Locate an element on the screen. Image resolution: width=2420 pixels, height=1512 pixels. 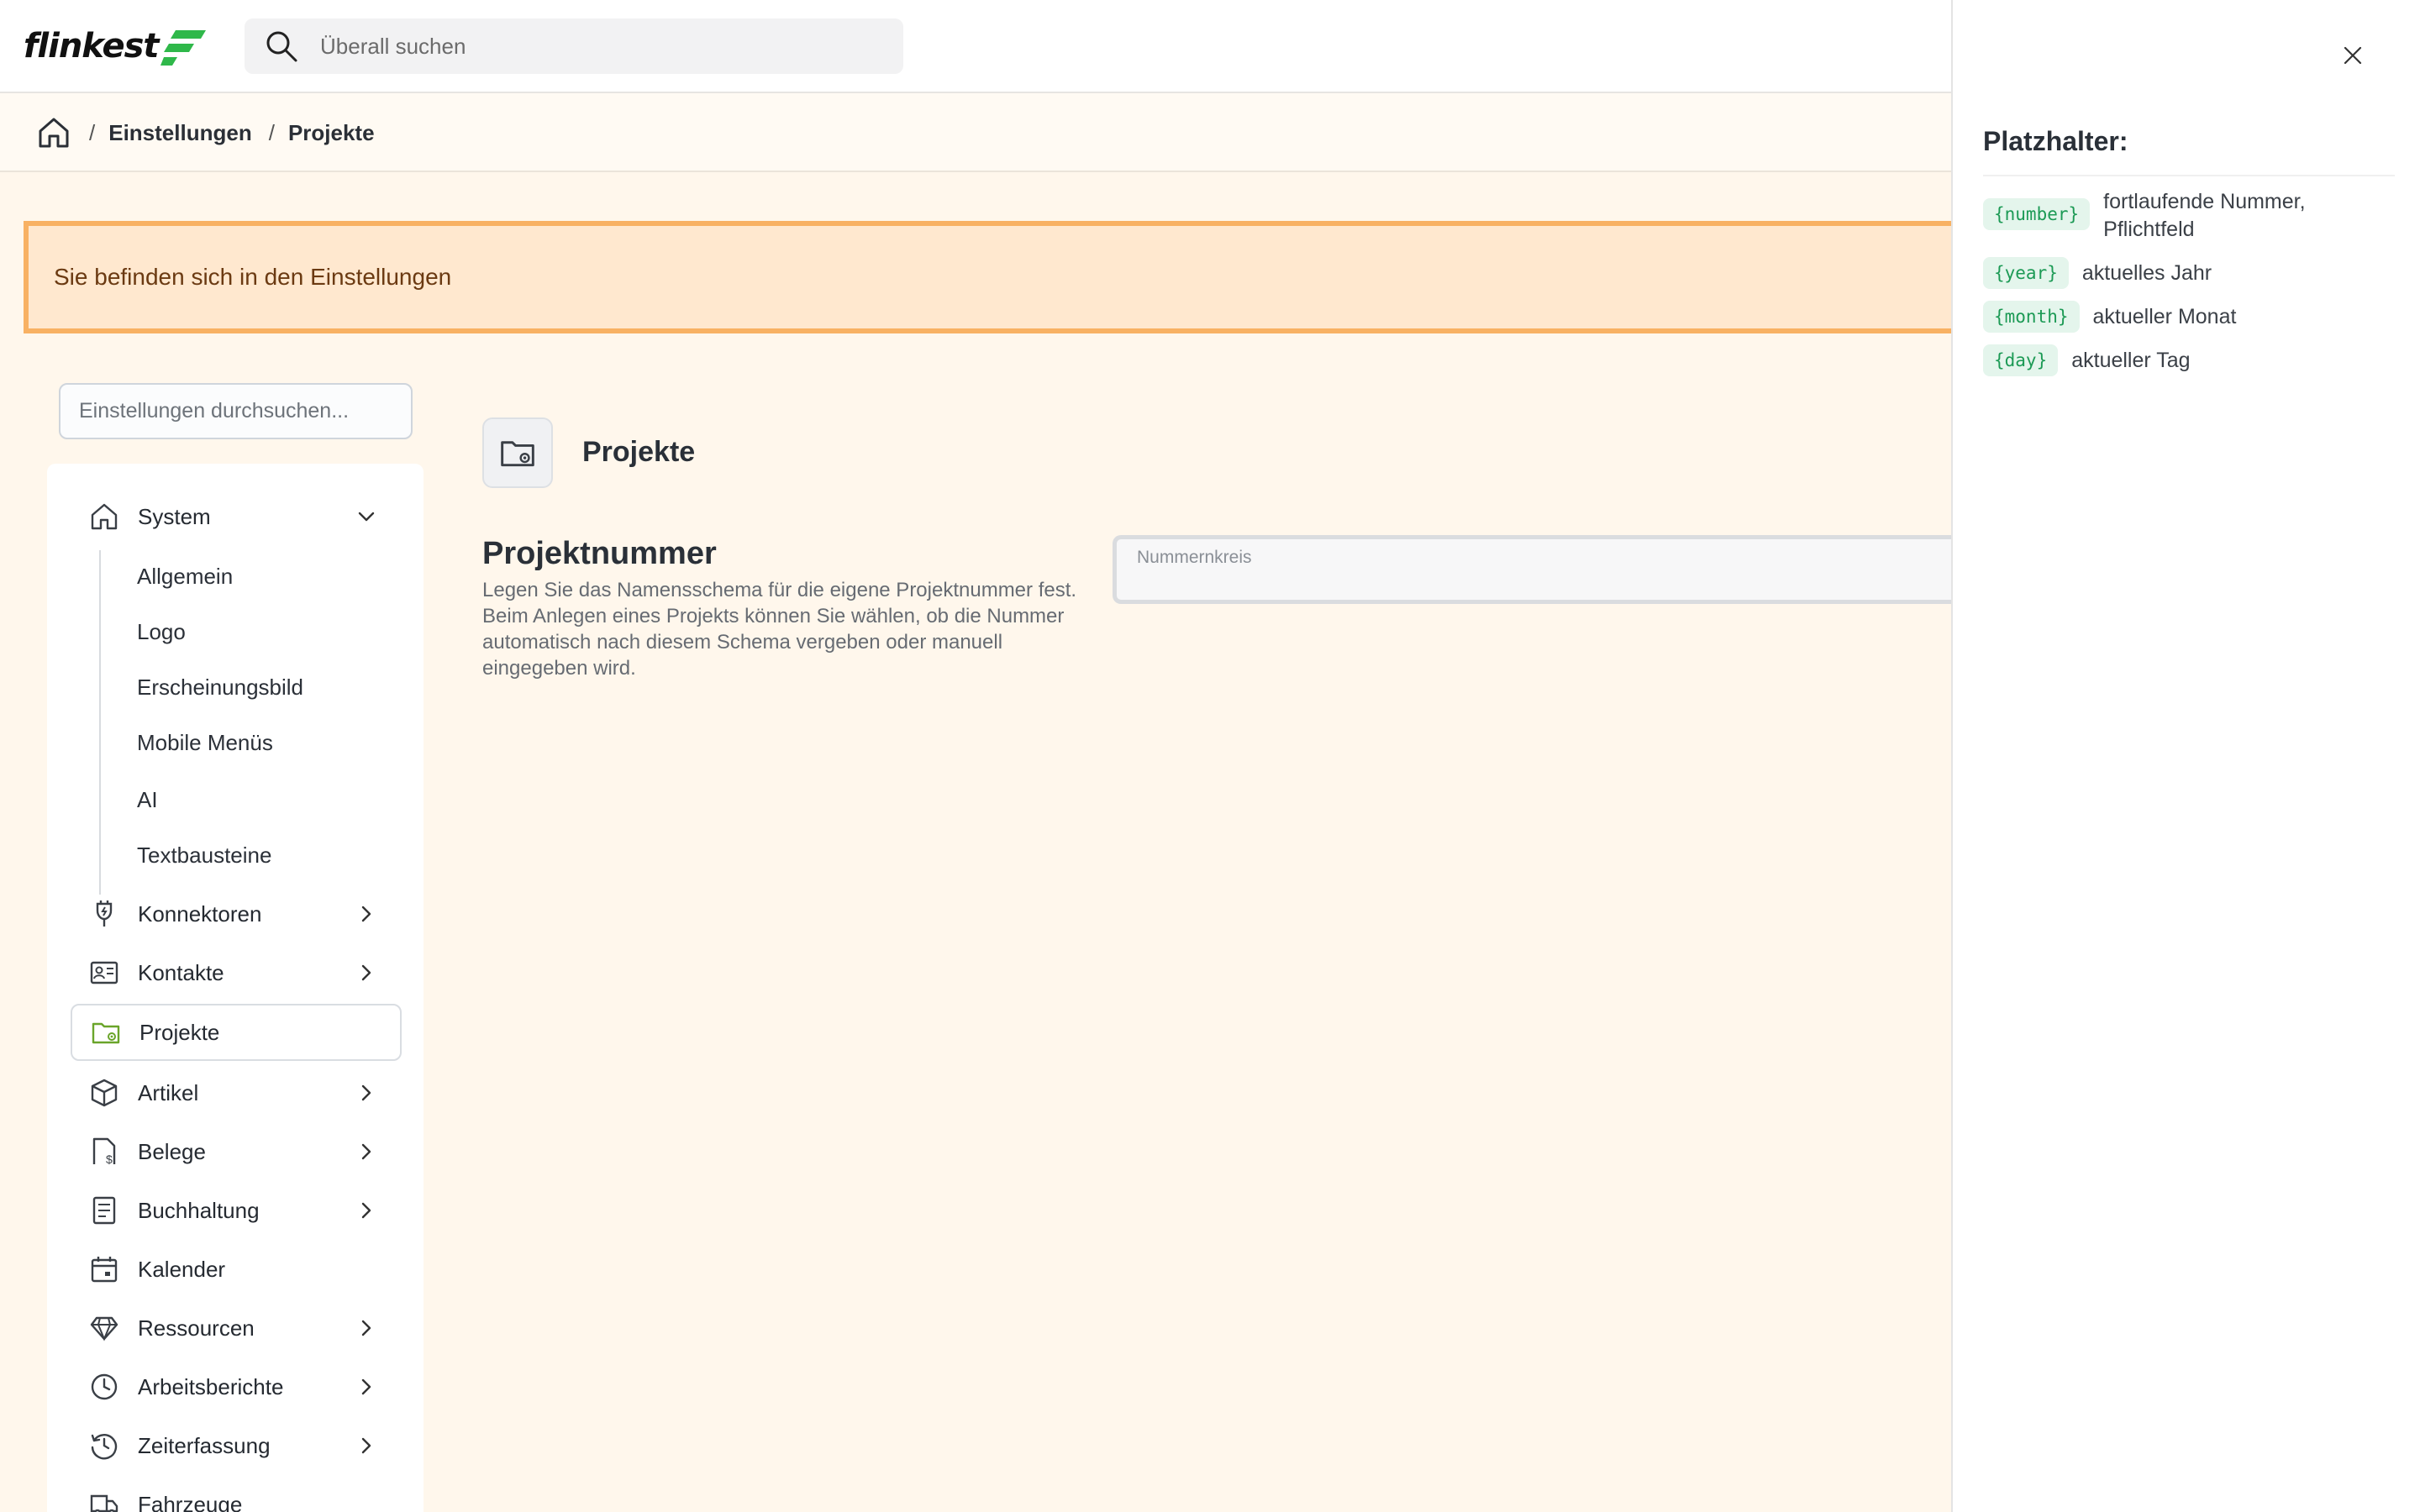
sidebar-subitem-allgemein: Allgemein is located at coordinates (185, 576).